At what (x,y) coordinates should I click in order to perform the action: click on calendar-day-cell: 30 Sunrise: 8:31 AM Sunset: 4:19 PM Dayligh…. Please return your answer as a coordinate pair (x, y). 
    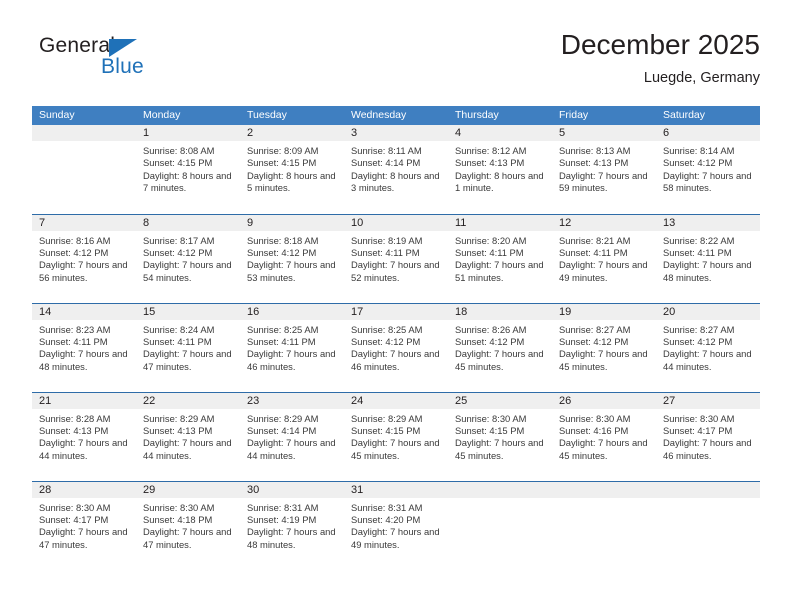
    Looking at the image, I should click on (292, 525).